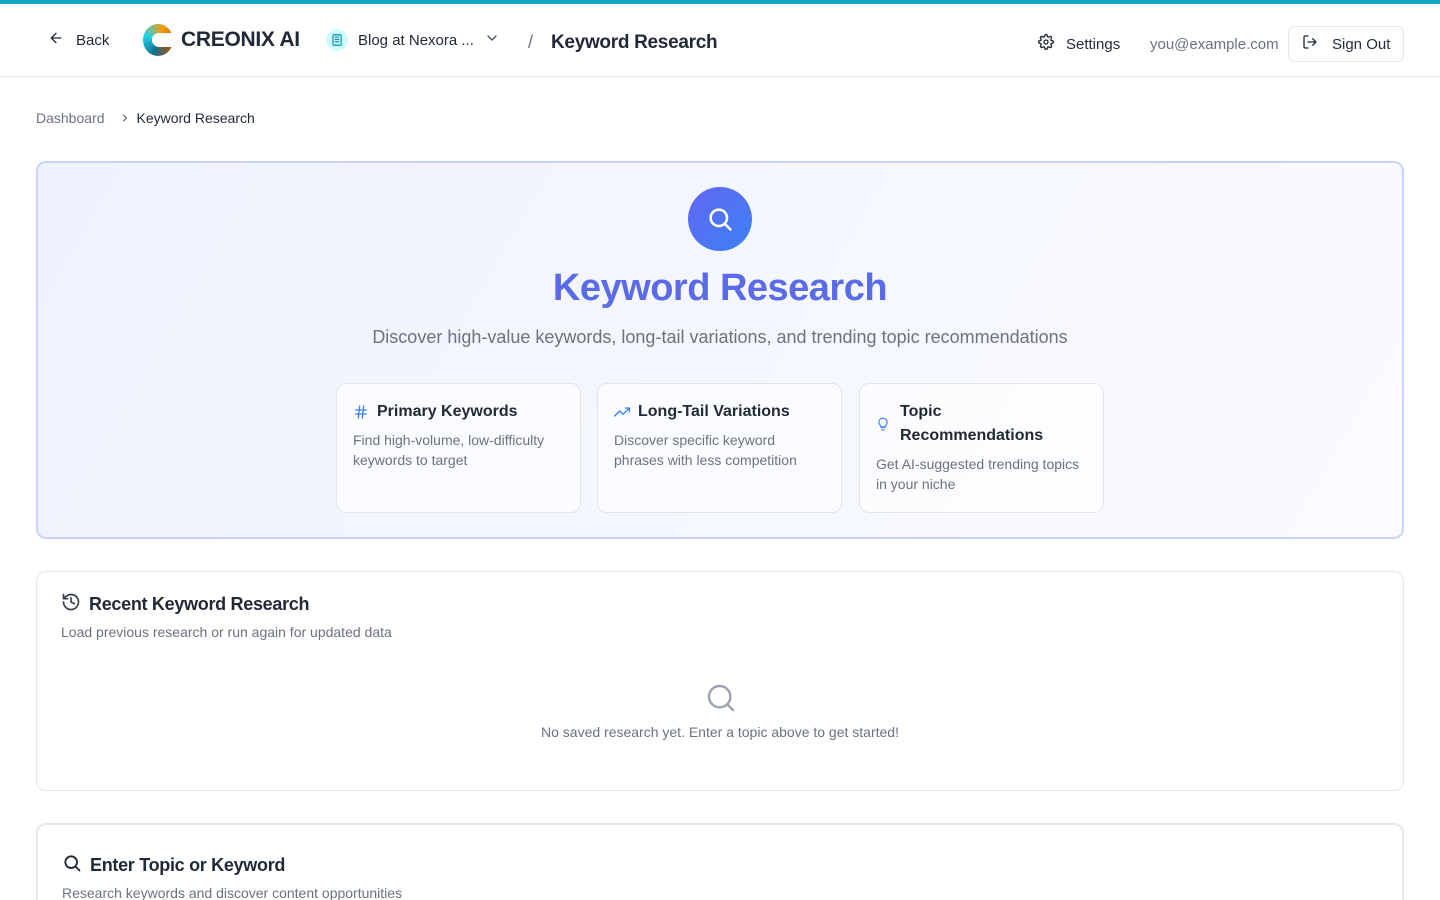 Image resolution: width=1440 pixels, height=900 pixels. Describe the element at coordinates (714, 411) in the screenshot. I see `feature-title: Long-Tail Variations` at that location.